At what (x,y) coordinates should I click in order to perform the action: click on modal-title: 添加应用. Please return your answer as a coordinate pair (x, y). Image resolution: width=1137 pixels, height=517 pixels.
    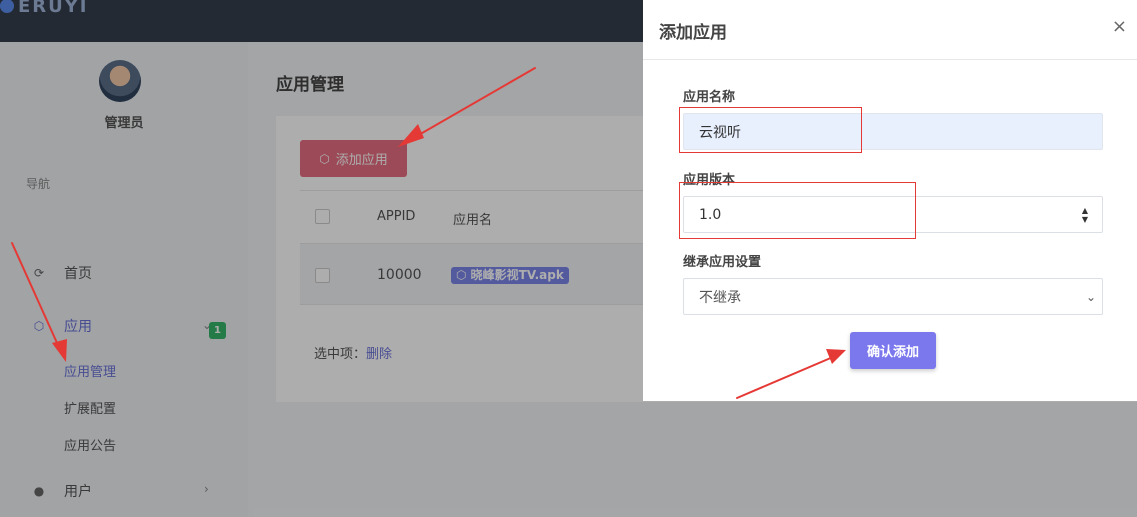
    Looking at the image, I should click on (693, 33).